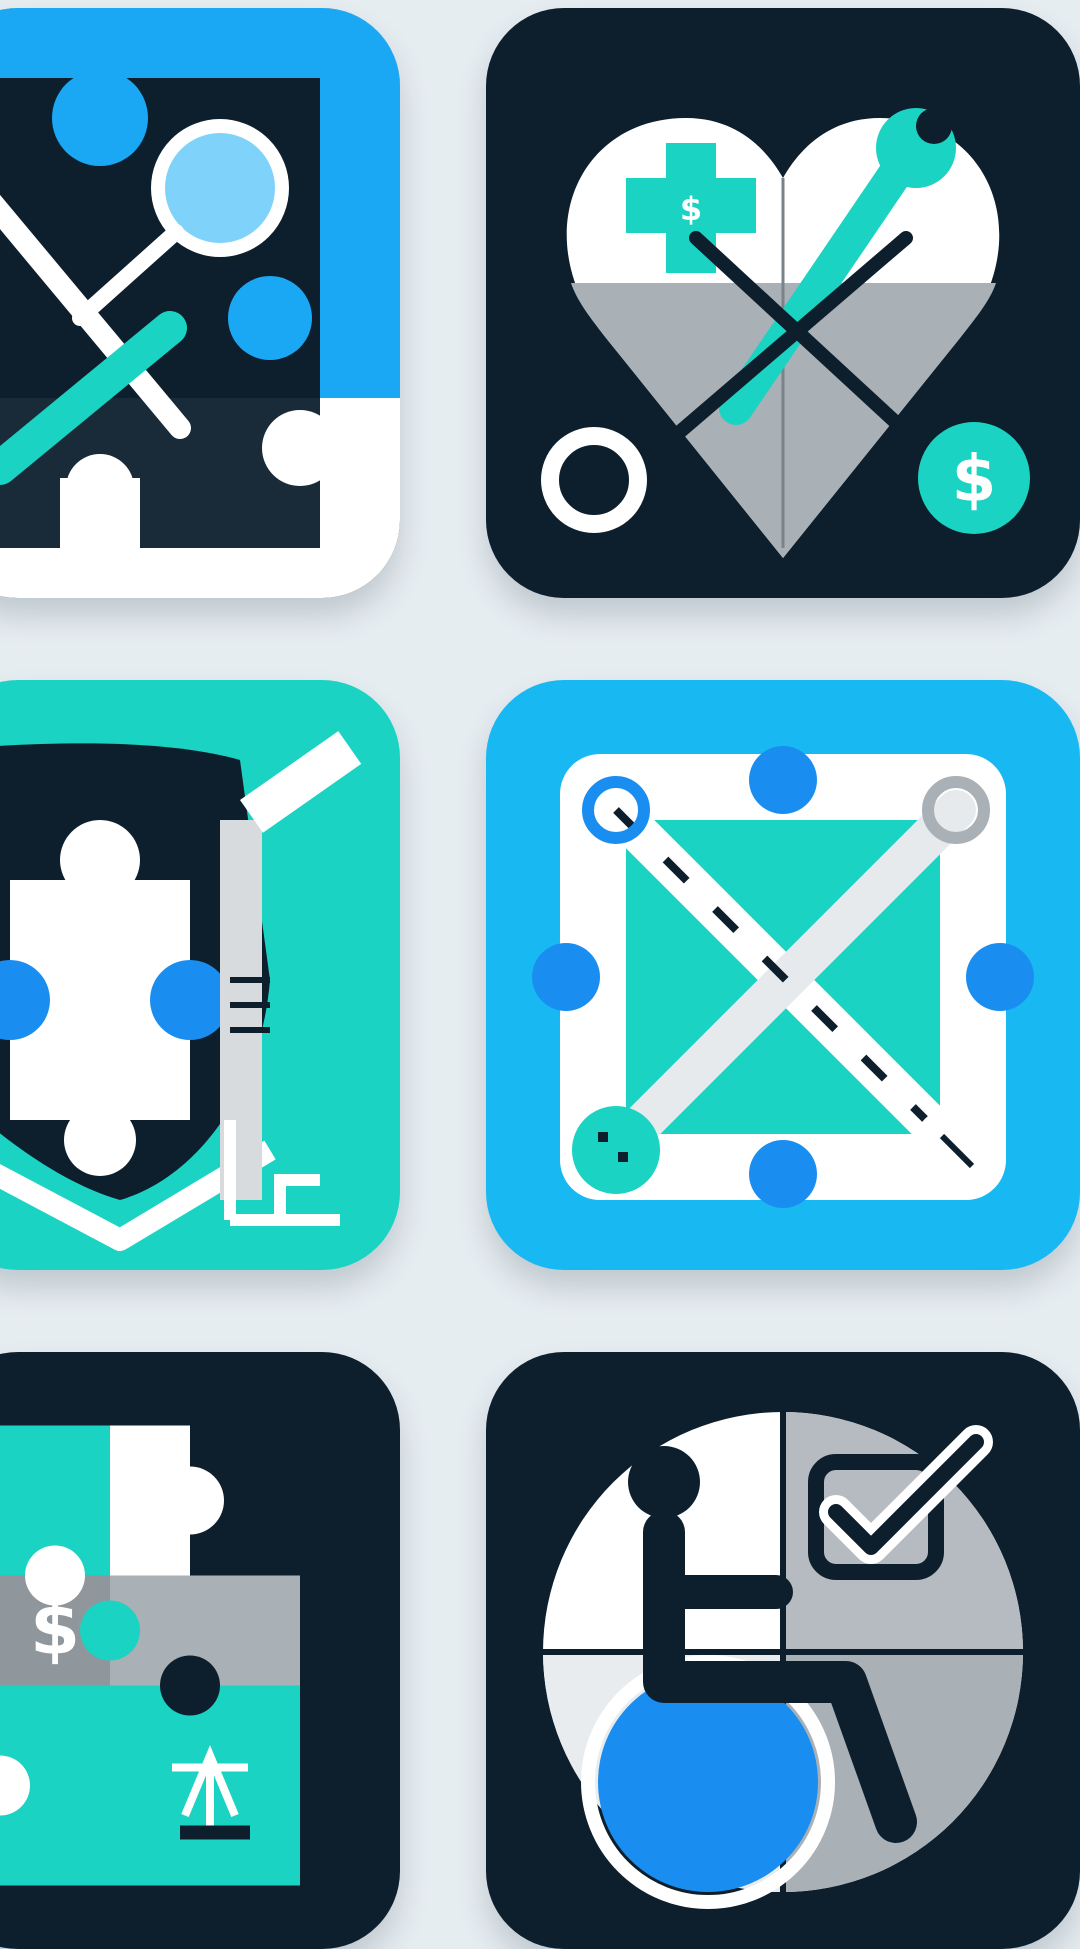  Describe the element at coordinates (181, 991) in the screenshot. I see `shield-icon` at that location.